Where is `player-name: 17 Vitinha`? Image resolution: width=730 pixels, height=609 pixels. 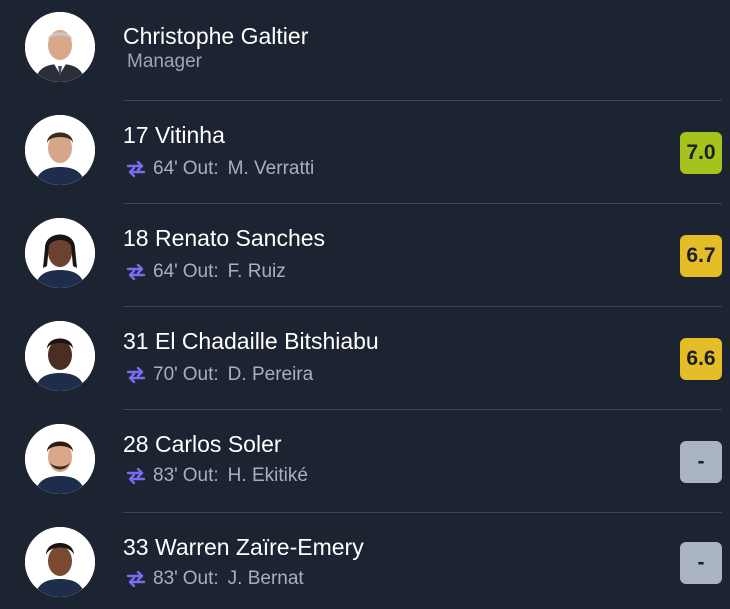
player-name: 17 Vitinha is located at coordinates (174, 135).